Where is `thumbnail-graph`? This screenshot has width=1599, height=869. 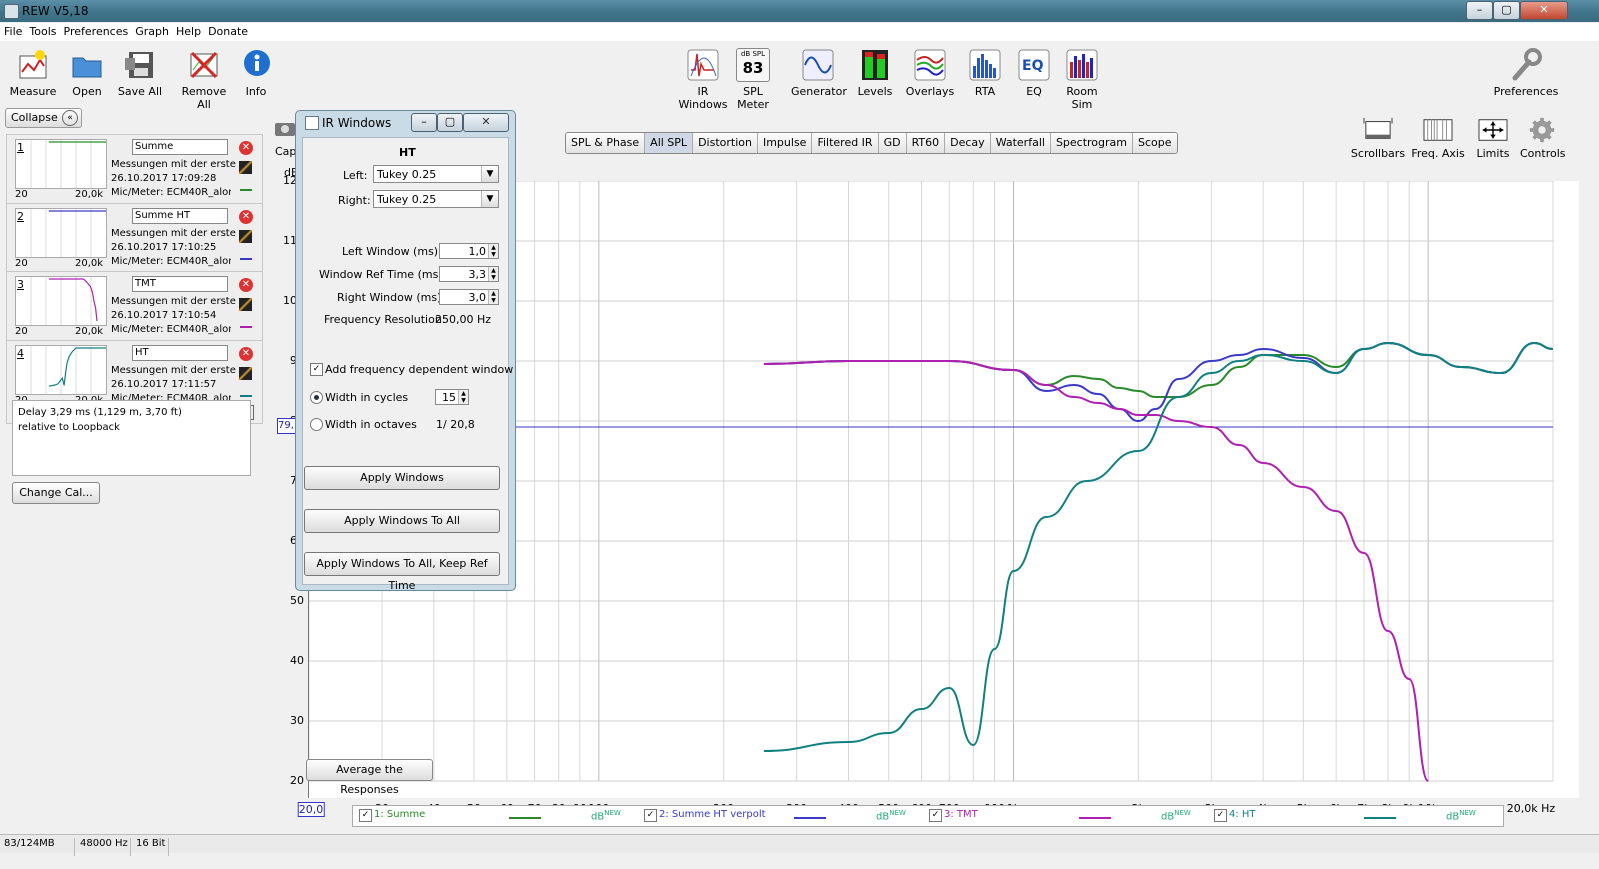 thumbnail-graph is located at coordinates (68, 370).